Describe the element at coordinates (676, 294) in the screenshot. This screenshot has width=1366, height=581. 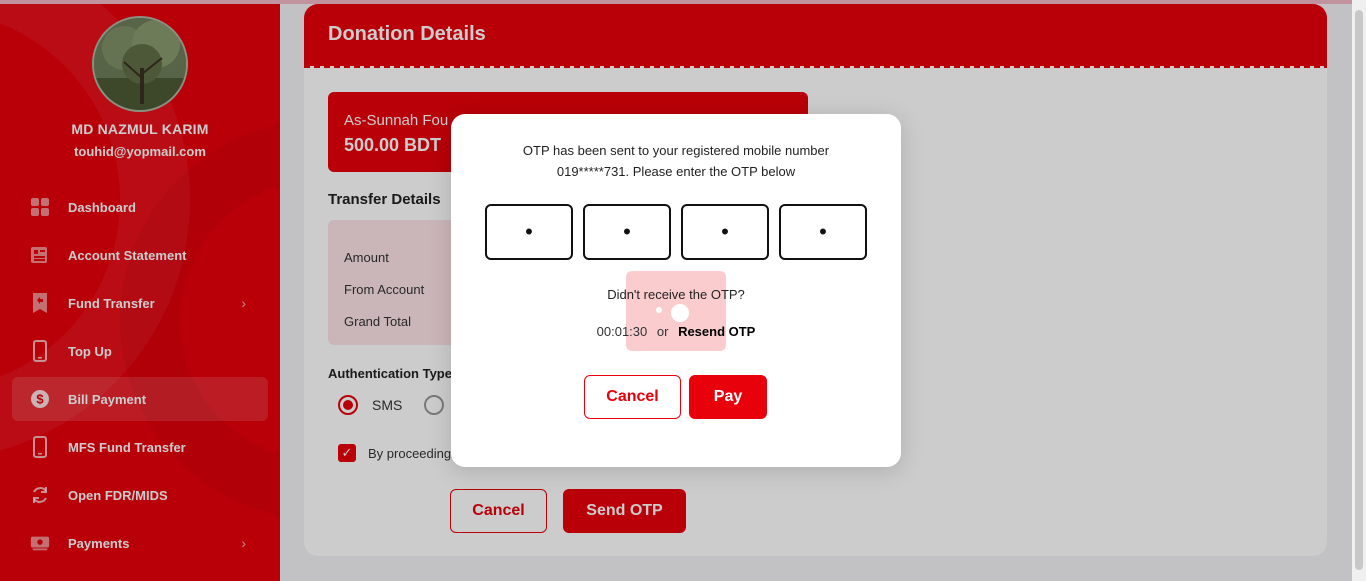
I see `didnt-receive-text: Didn't receive the OTP?` at that location.